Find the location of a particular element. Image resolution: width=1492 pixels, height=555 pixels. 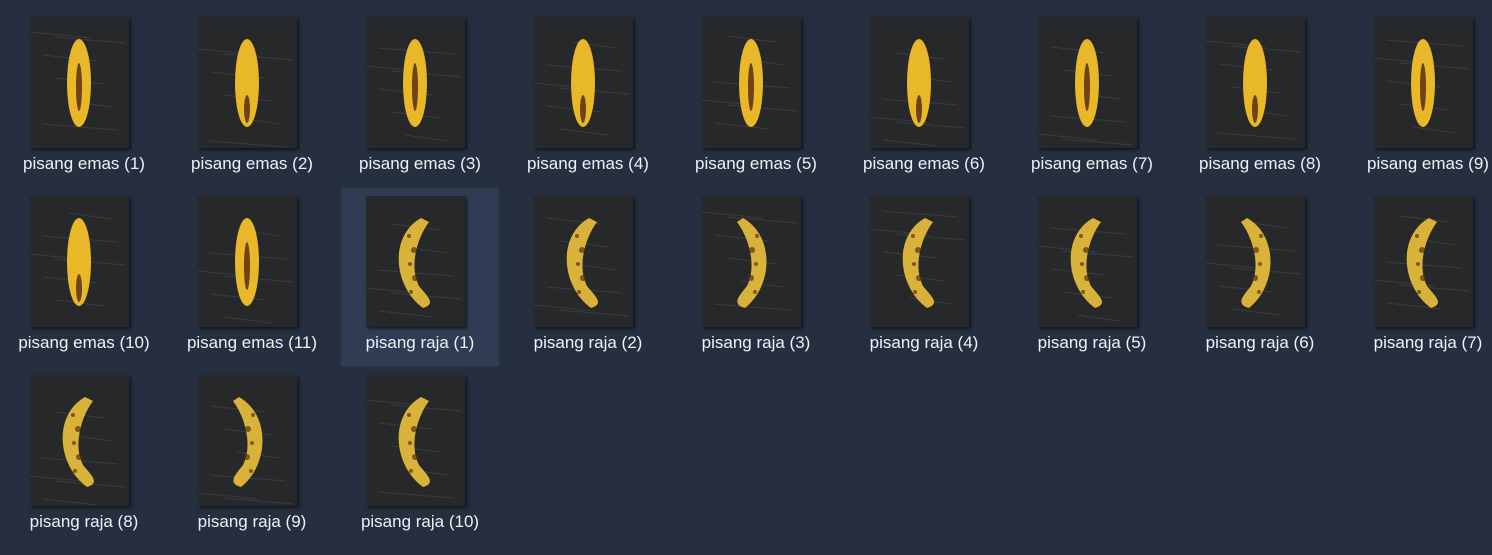

file-item: pisang emas (3) is located at coordinates (420, 98).